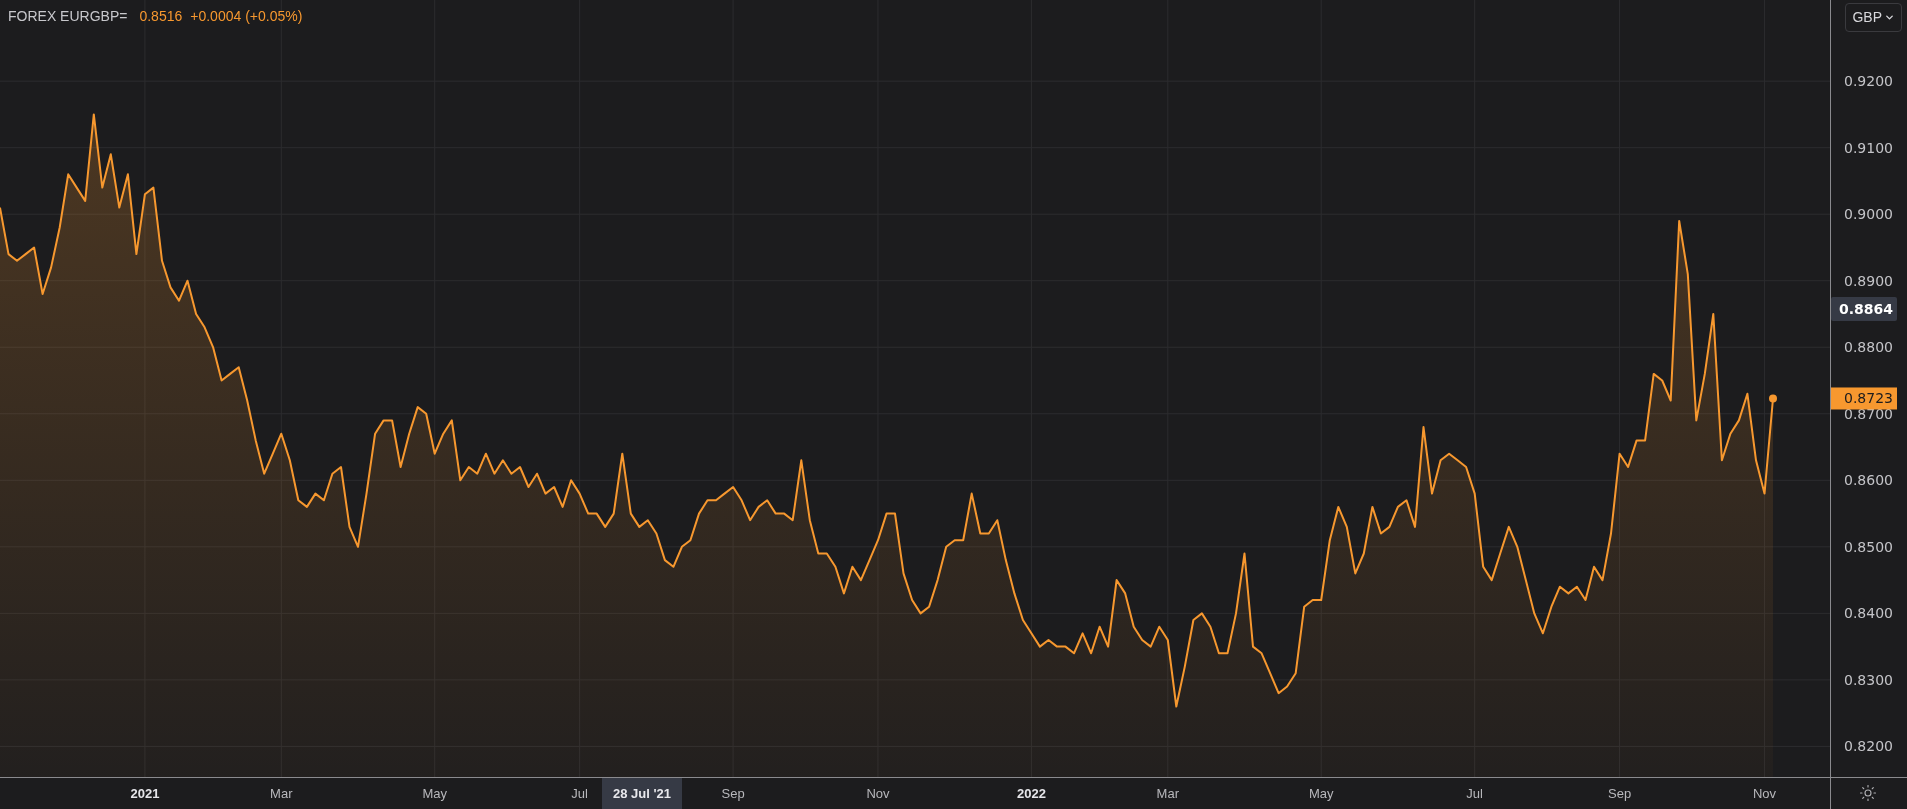 The width and height of the screenshot is (1907, 809). Describe the element at coordinates (1031, 793) in the screenshot. I see `x-axis-label: 2022` at that location.